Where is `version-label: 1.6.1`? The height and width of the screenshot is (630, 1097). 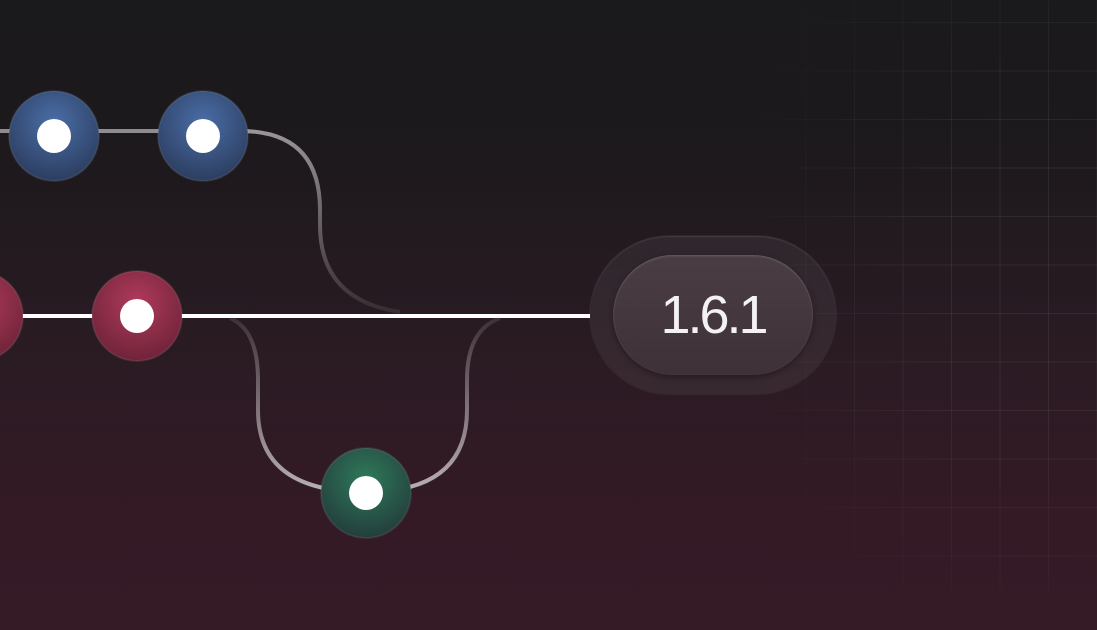
version-label: 1.6.1 is located at coordinates (714, 315).